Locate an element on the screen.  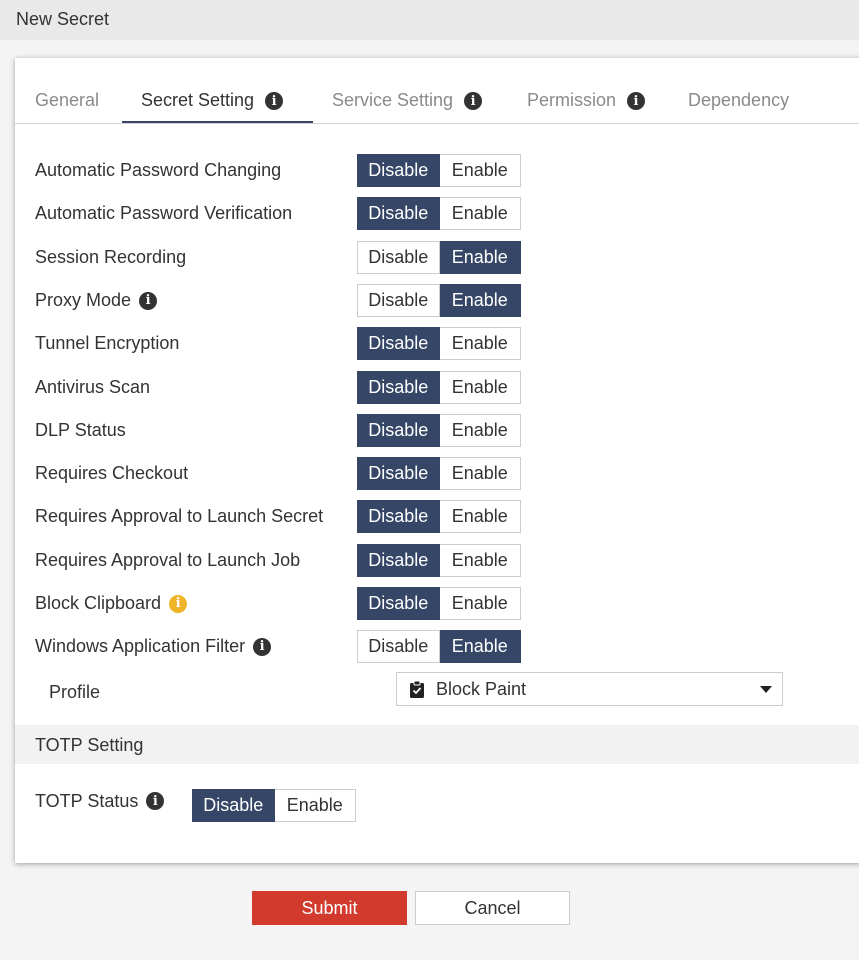
tab-dependency: Dependency is located at coordinates (738, 105).